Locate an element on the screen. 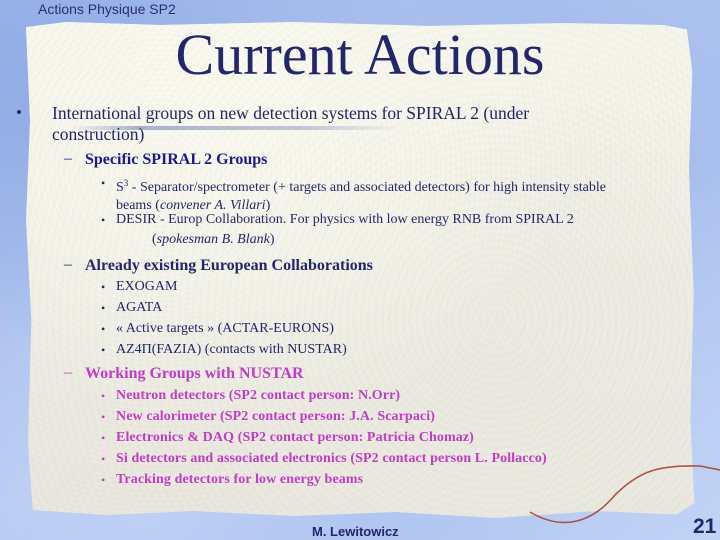  page-number: 21 is located at coordinates (705, 526).